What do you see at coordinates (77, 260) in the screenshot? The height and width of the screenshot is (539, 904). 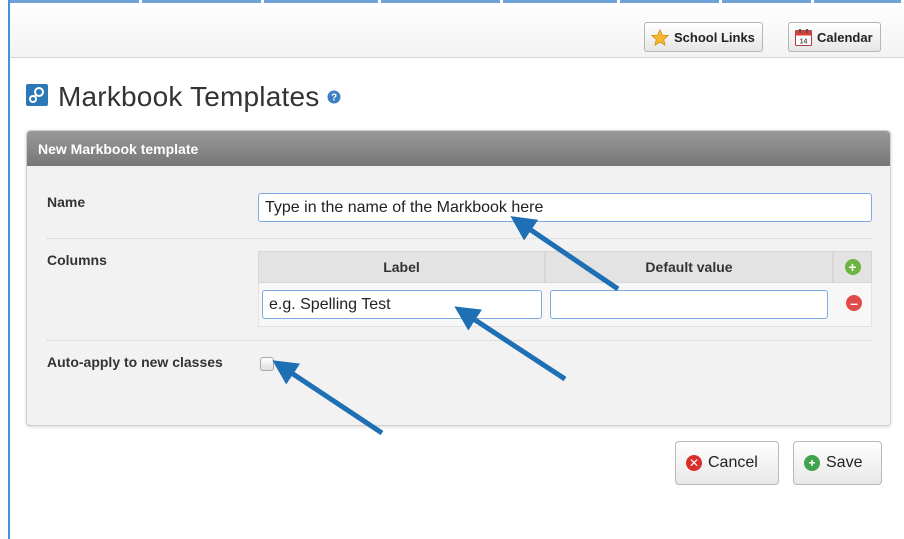 I see `columns-label: Columns` at bounding box center [77, 260].